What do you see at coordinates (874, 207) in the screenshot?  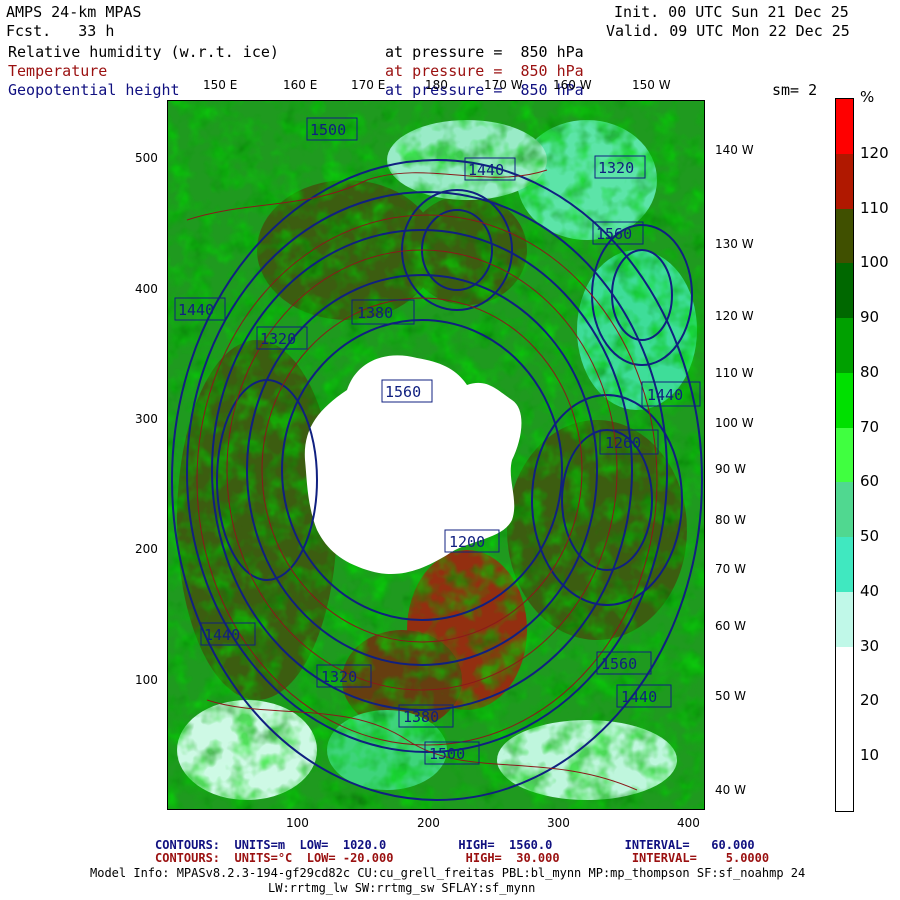 I see `colorbar-label: 110` at bounding box center [874, 207].